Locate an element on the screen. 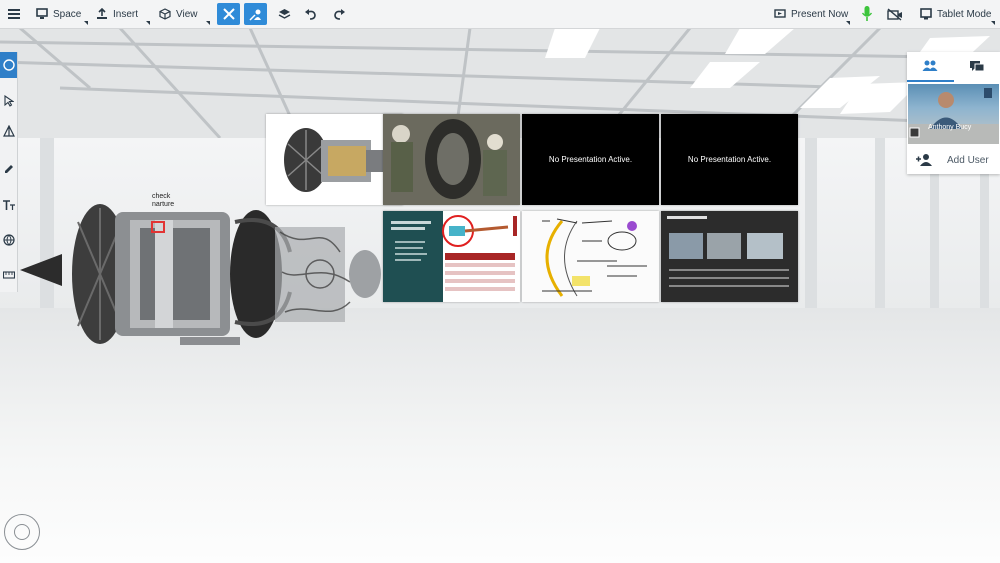  users-icon is located at coordinates (930, 65).